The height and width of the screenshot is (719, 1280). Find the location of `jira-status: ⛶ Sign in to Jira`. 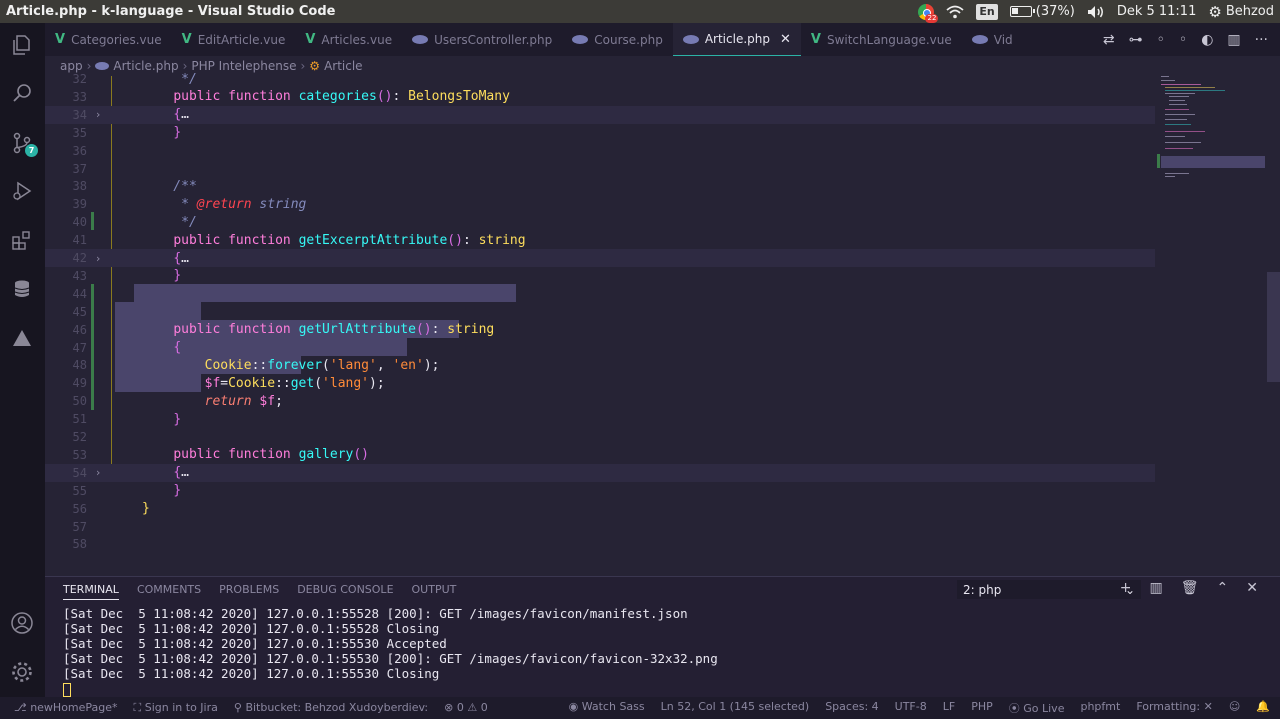

jira-status: ⛶ Sign in to Jira is located at coordinates (176, 708).